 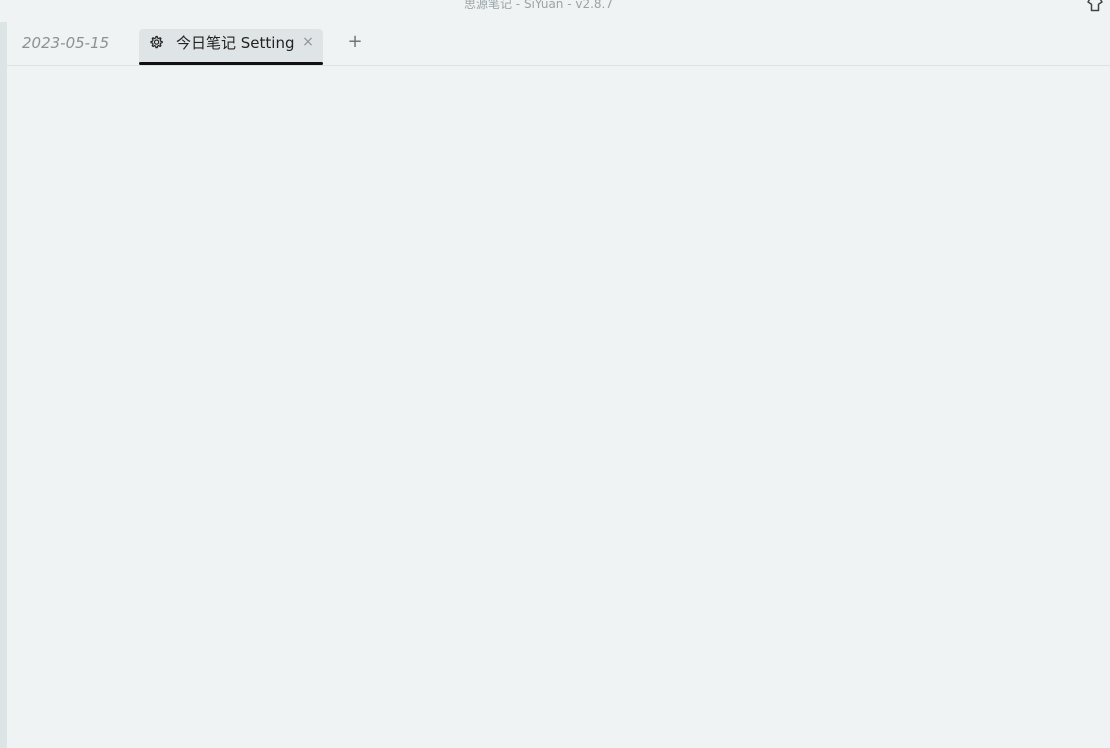 I want to click on tab-today-note-setting: 今日笔记 Setting ×, so click(x=231, y=47).